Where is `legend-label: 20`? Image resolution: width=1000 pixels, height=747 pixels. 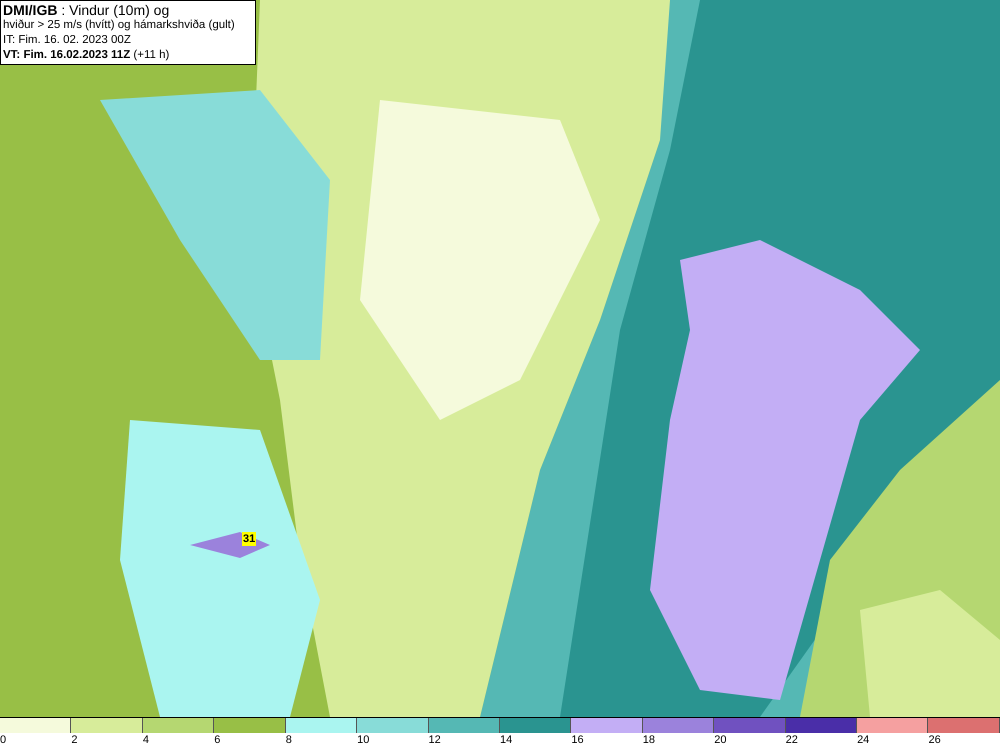
legend-label: 20 is located at coordinates (720, 740).